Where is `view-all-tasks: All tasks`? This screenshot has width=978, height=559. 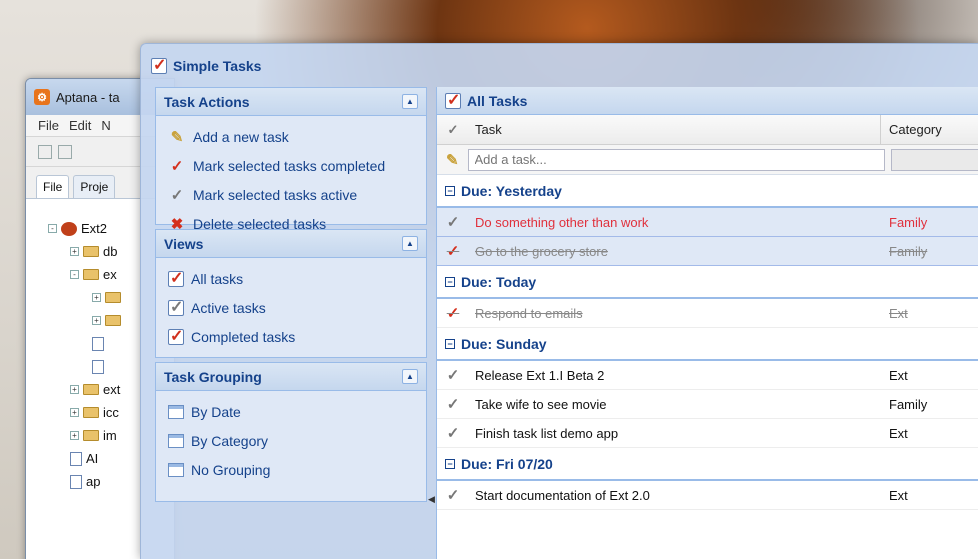
view-all-tasks: All tasks is located at coordinates (291, 278).